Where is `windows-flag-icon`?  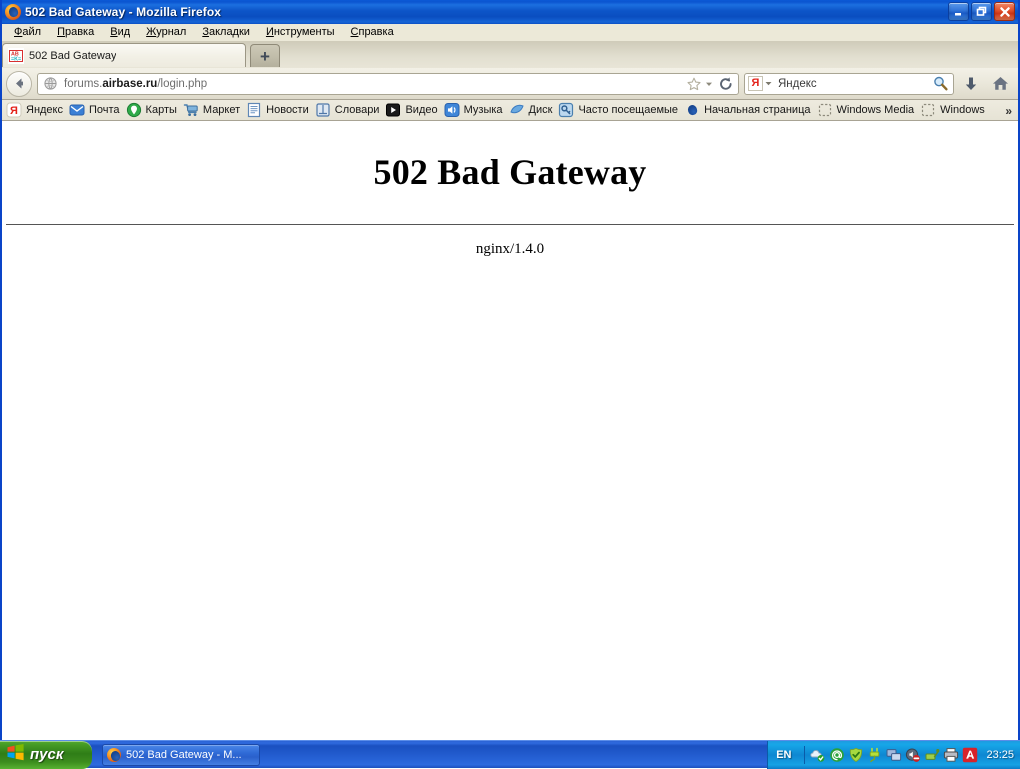
windows-flag-icon is located at coordinates (15, 755).